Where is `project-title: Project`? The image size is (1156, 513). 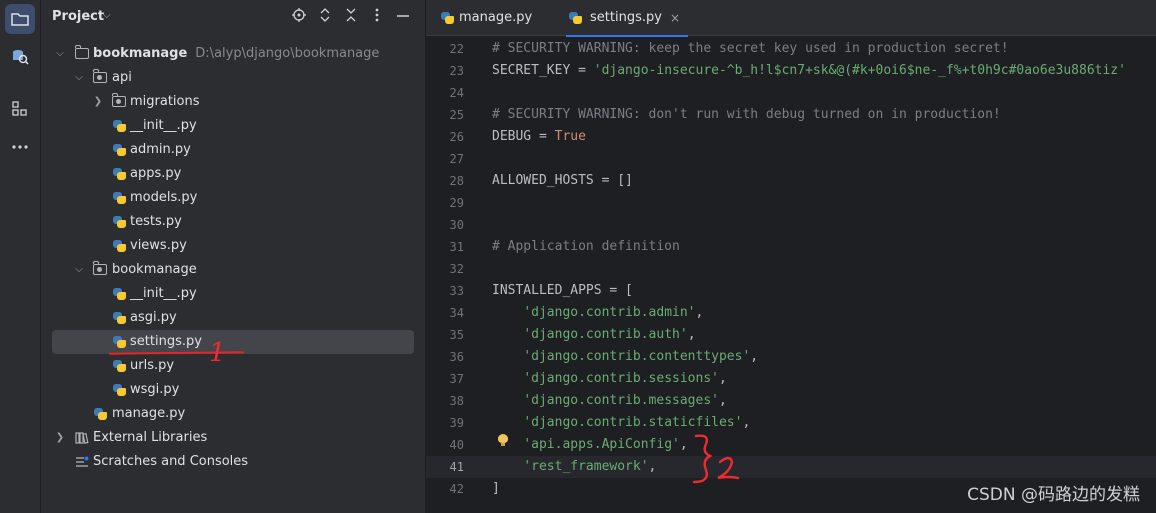 project-title: Project is located at coordinates (78, 16).